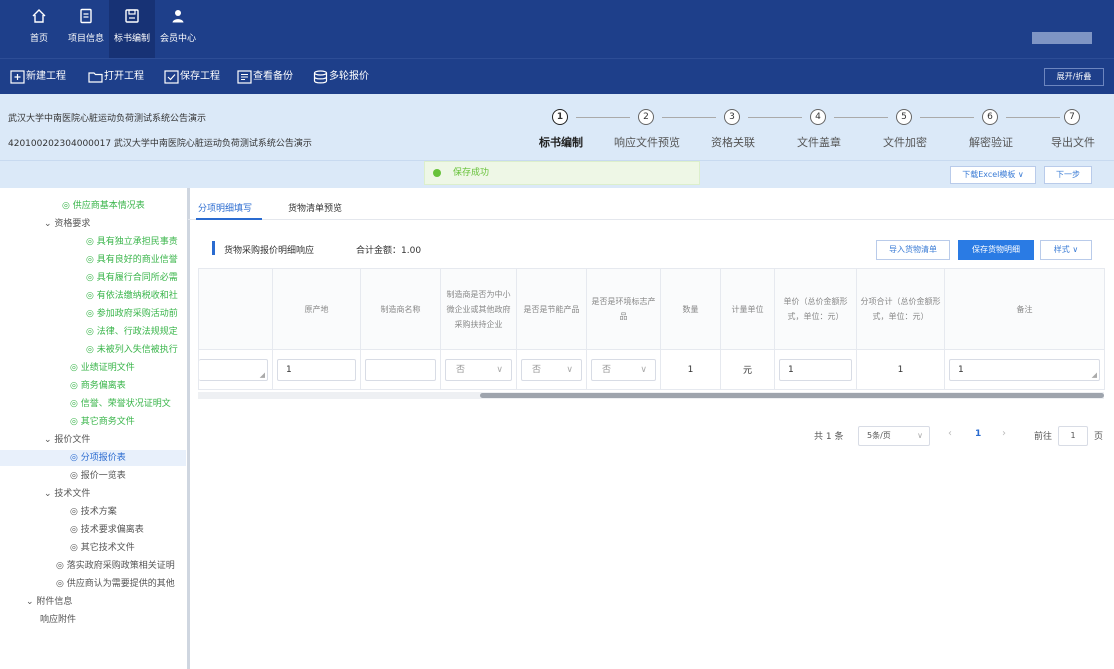 The height and width of the screenshot is (669, 1114). What do you see at coordinates (244, 77) in the screenshot?
I see `backup-doc-icon` at bounding box center [244, 77].